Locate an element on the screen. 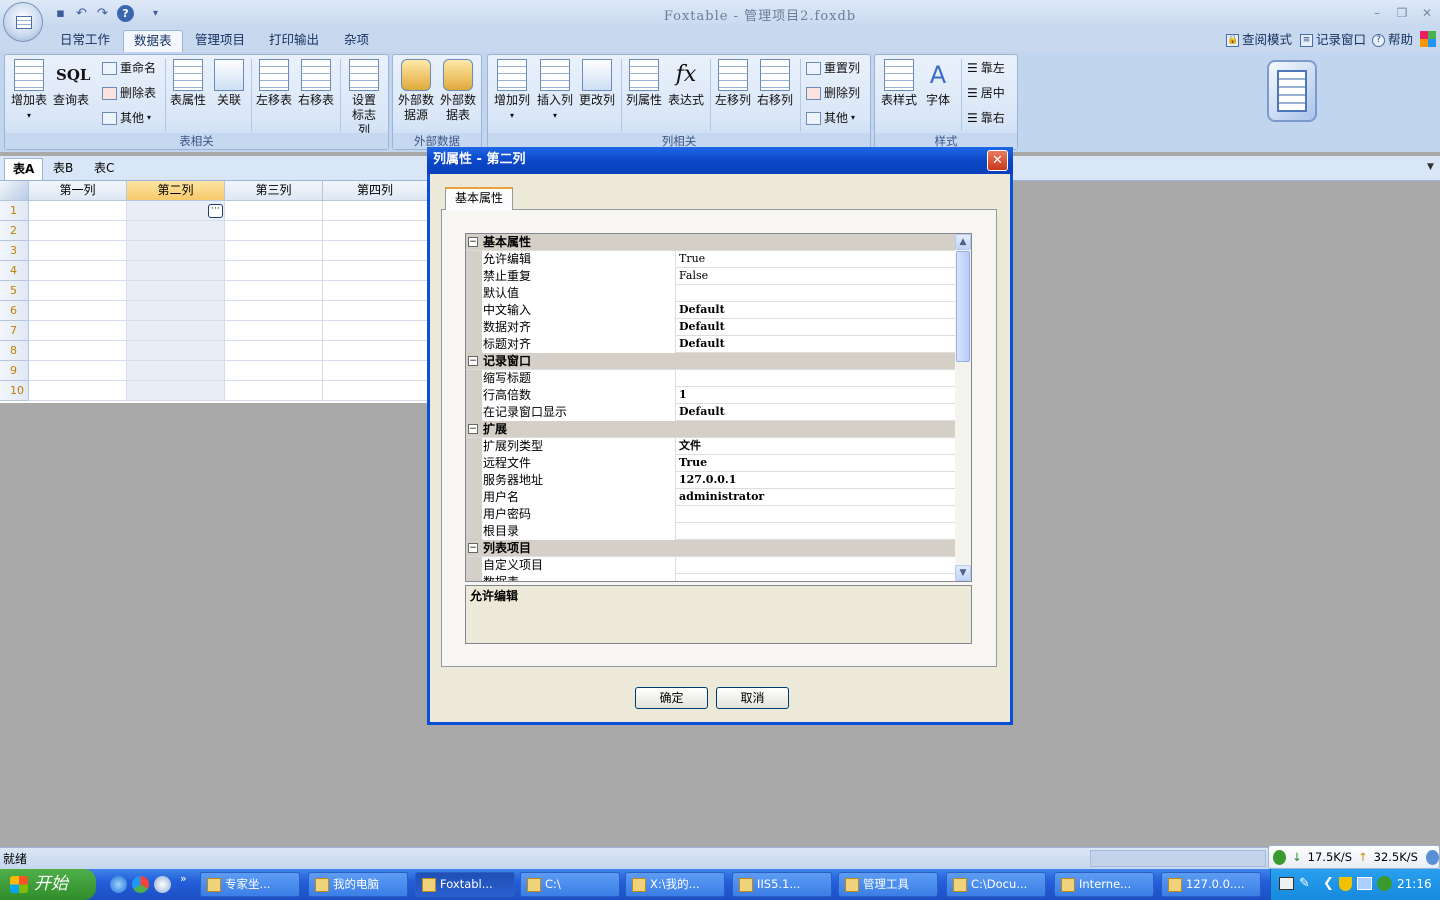 The width and height of the screenshot is (1440, 900). property-row: 数据表 is located at coordinates (711, 577).